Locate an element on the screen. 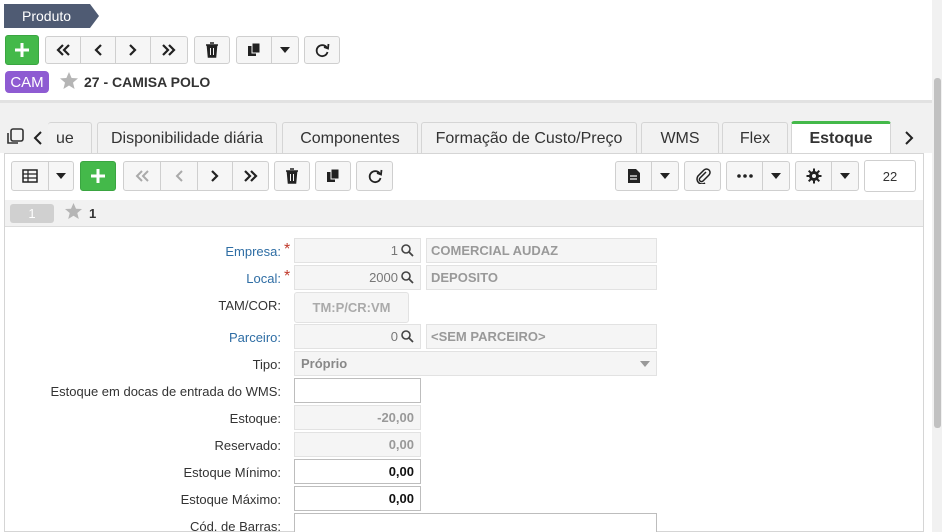 Image resolution: width=942 pixels, height=532 pixels. more-button is located at coordinates (744, 176).